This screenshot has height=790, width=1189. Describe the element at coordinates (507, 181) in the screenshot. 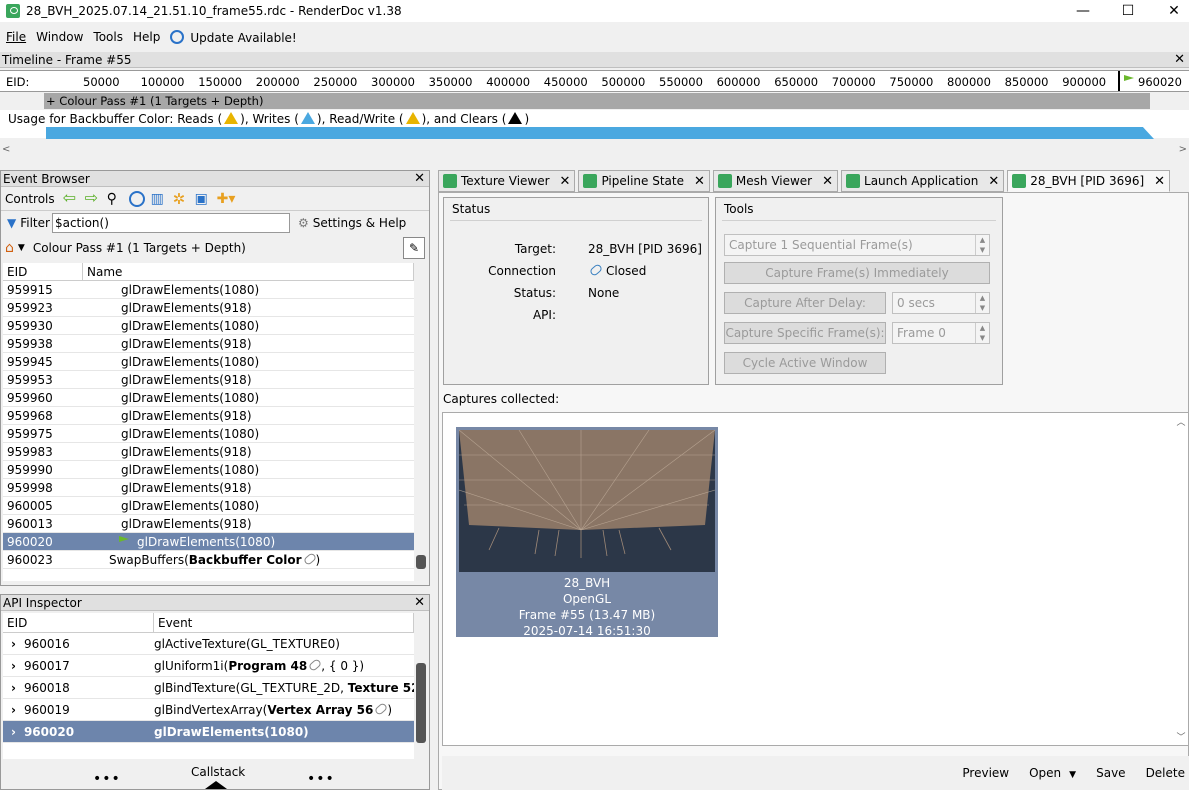

I see `tab-texture-viewer: Texture Viewer ✕` at that location.